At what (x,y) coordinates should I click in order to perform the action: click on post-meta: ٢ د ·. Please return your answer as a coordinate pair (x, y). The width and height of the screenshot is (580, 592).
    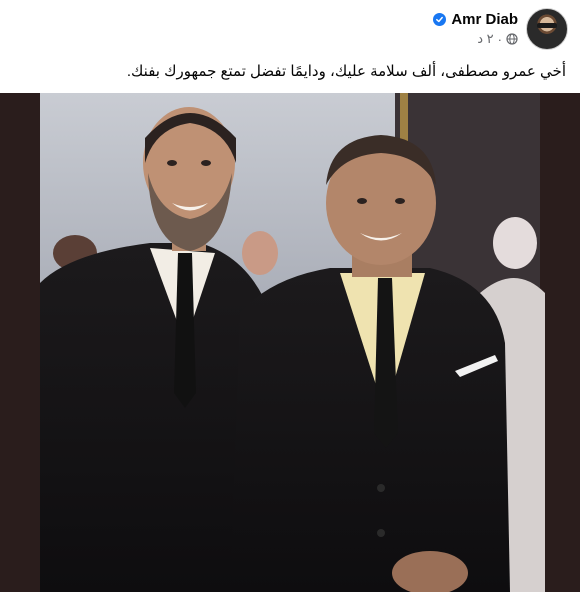
    Looking at the image, I should click on (497, 39).